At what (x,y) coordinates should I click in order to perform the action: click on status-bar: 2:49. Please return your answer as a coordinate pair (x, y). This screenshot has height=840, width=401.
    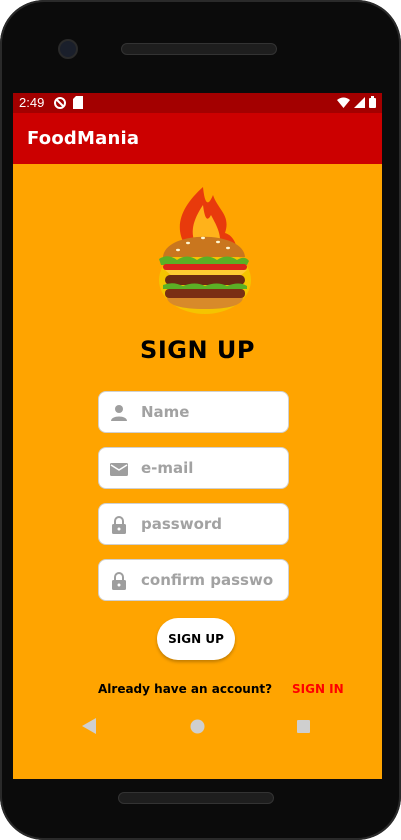
    Looking at the image, I should click on (197, 103).